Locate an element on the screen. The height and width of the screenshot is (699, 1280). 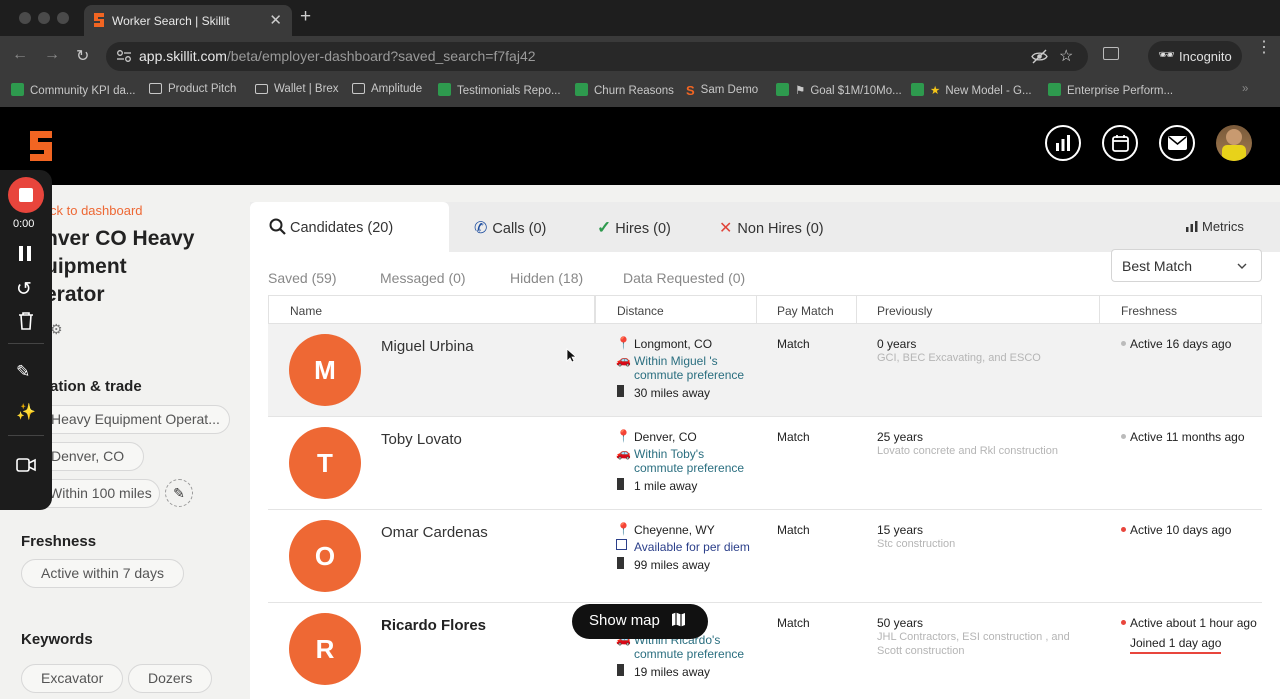
tab-label: Candidates (20) is located at coordinates (342, 228).